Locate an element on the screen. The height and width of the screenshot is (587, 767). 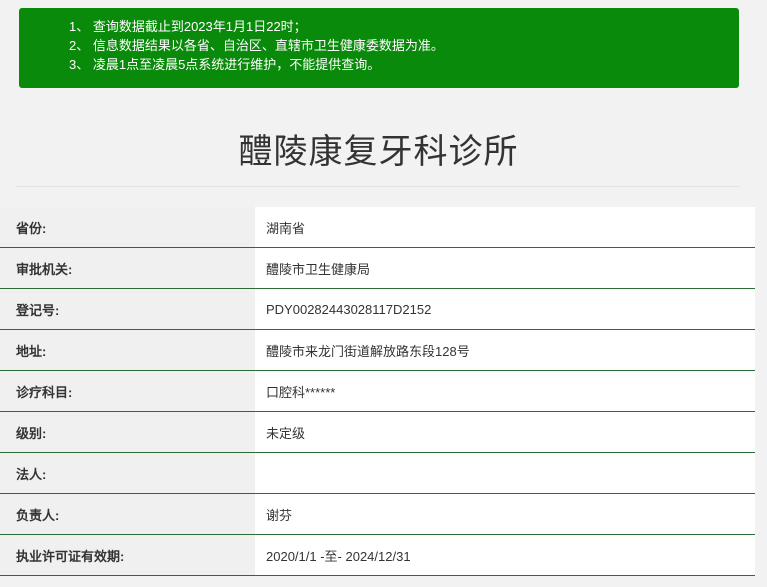
table-row-license-validity: 执业许可证有效期: 2020/1/1 -至- 2024/12/31 is located at coordinates (377, 555).